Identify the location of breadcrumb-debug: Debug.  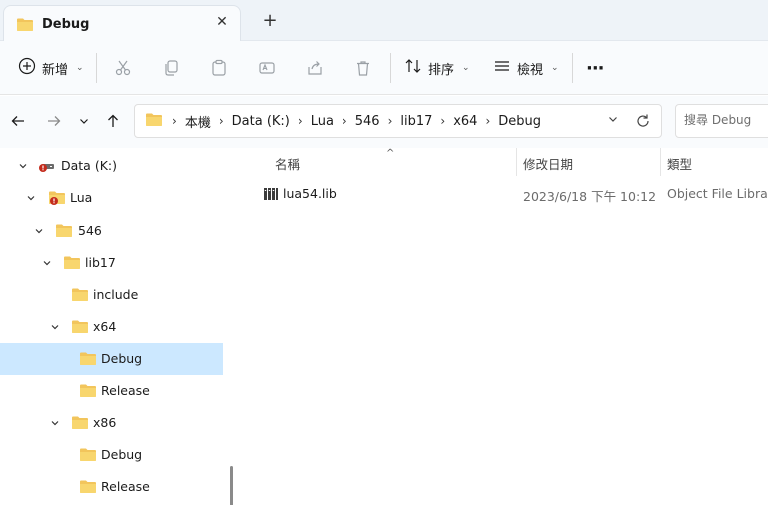
(519, 121).